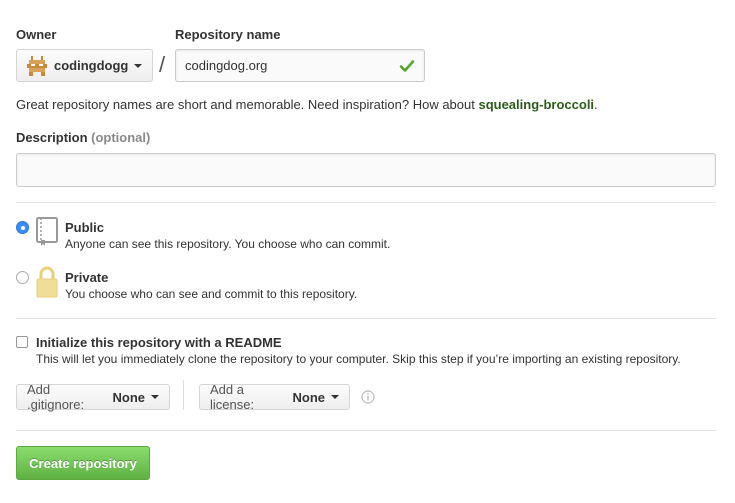  I want to click on gitignore-select-button: Add .gitignore: None, so click(93, 397).